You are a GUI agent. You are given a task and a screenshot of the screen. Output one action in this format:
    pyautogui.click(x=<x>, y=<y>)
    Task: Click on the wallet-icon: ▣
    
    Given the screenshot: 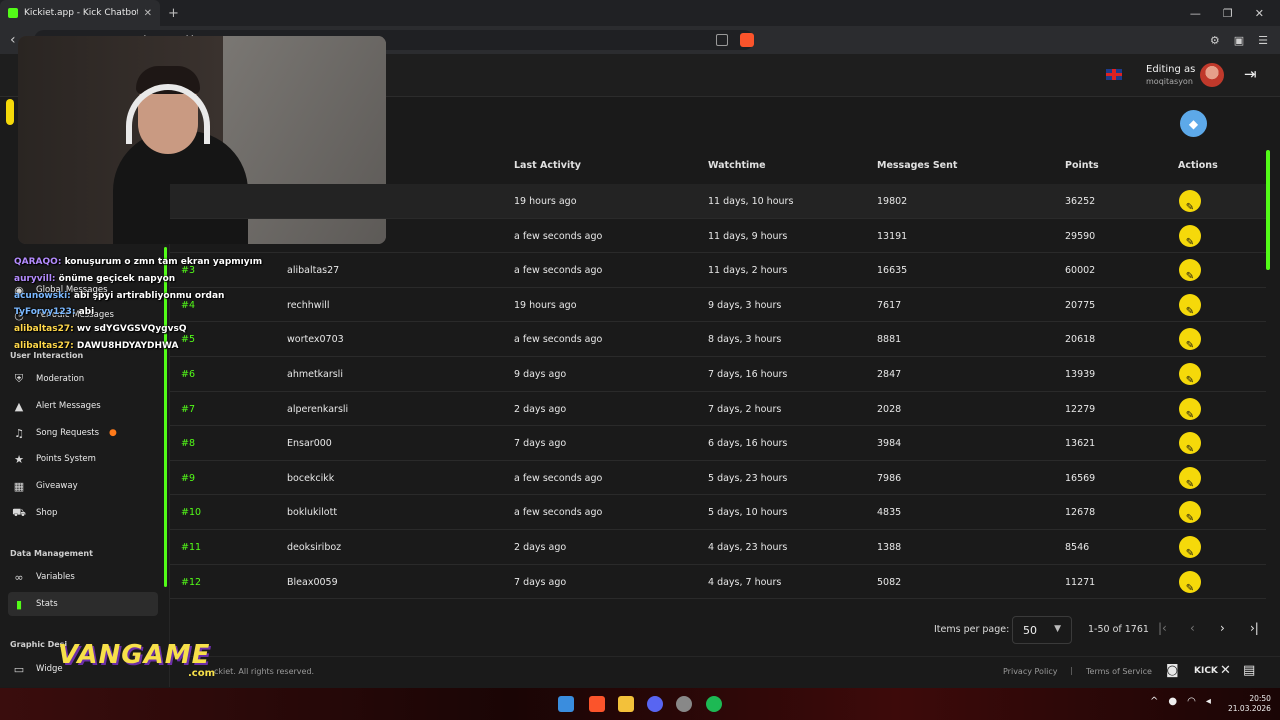 What is the action you would take?
    pyautogui.click(x=1239, y=40)
    